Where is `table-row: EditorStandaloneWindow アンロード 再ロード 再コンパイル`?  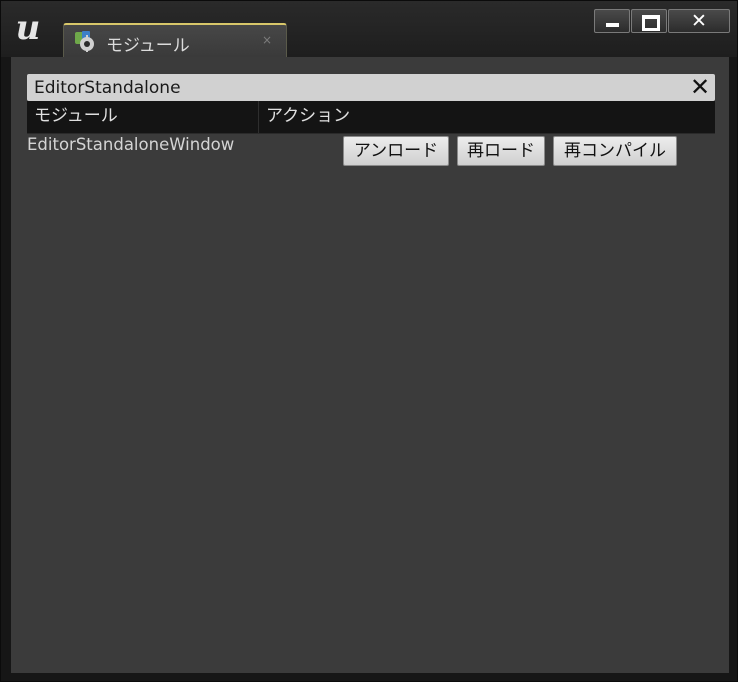
table-row: EditorStandaloneWindow アンロード 再ロード 再コンパイル is located at coordinates (371, 151).